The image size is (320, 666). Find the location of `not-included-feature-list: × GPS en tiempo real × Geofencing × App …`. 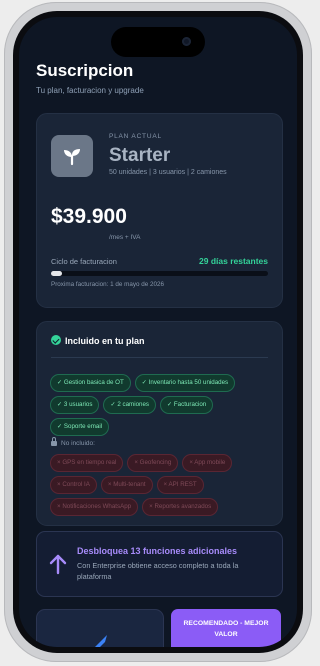

not-included-feature-list: × GPS en tiempo real × Geofencing × App … is located at coordinates (161, 485).